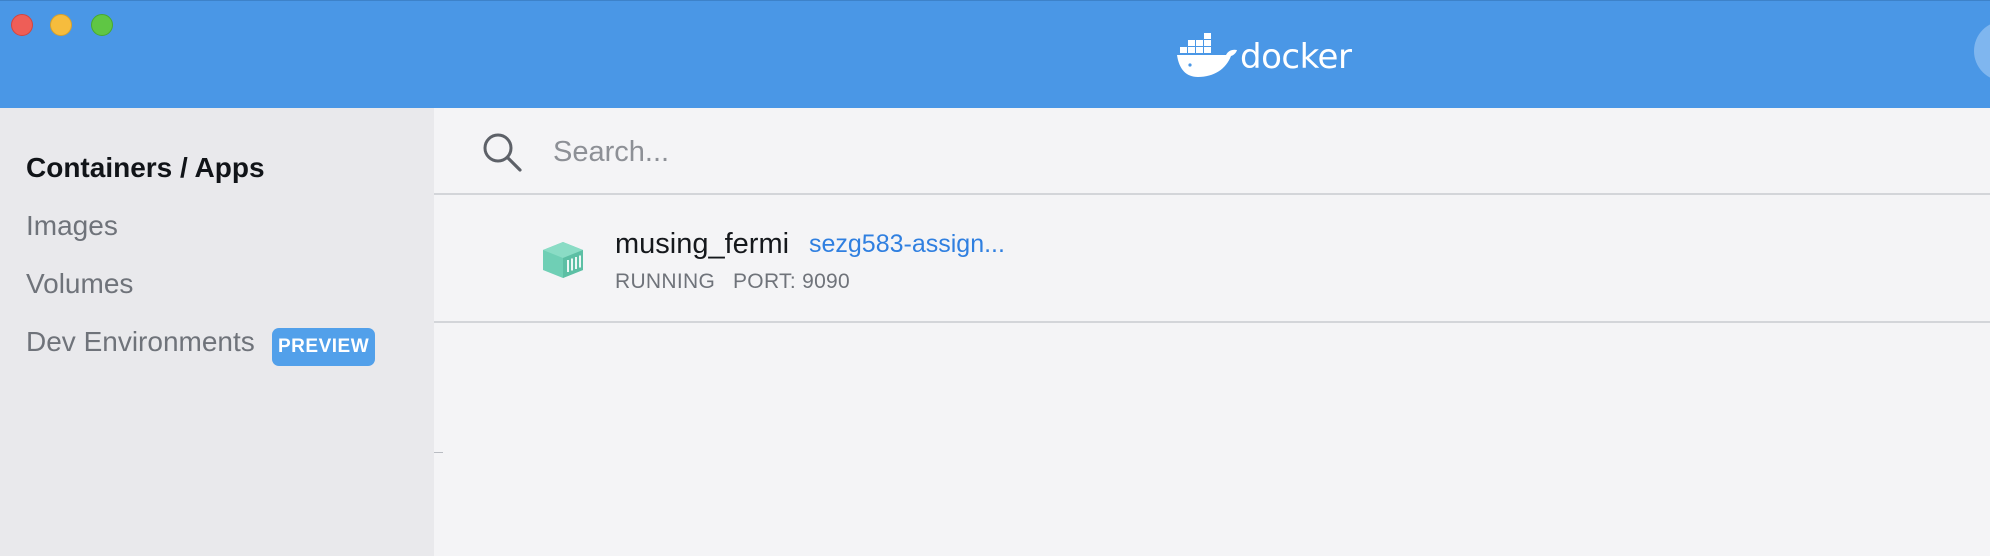 The width and height of the screenshot is (1990, 556). I want to click on resize-handle, so click(438, 452).